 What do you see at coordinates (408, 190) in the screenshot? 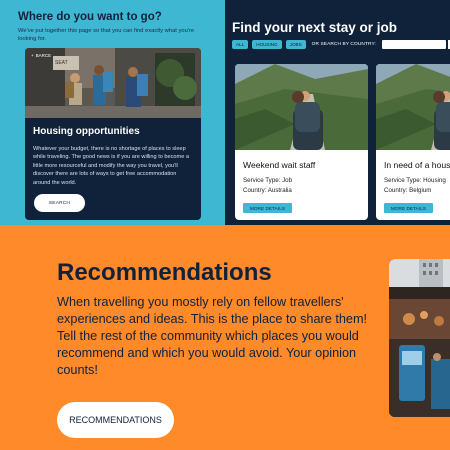
I see `listing-country: Country: Belgium` at bounding box center [408, 190].